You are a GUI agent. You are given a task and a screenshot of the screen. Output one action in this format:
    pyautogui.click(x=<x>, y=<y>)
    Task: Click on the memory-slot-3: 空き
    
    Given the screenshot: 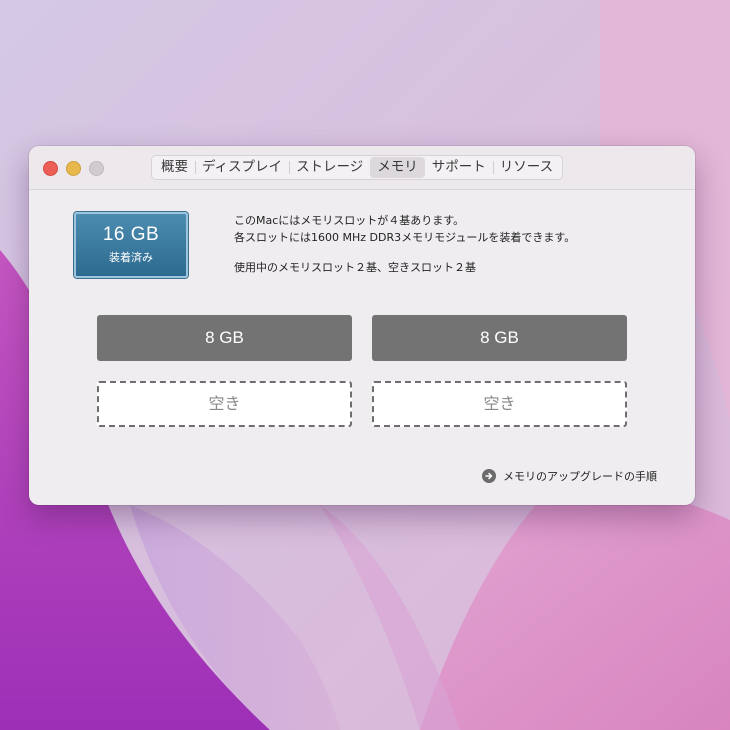 What is the action you would take?
    pyautogui.click(x=224, y=404)
    